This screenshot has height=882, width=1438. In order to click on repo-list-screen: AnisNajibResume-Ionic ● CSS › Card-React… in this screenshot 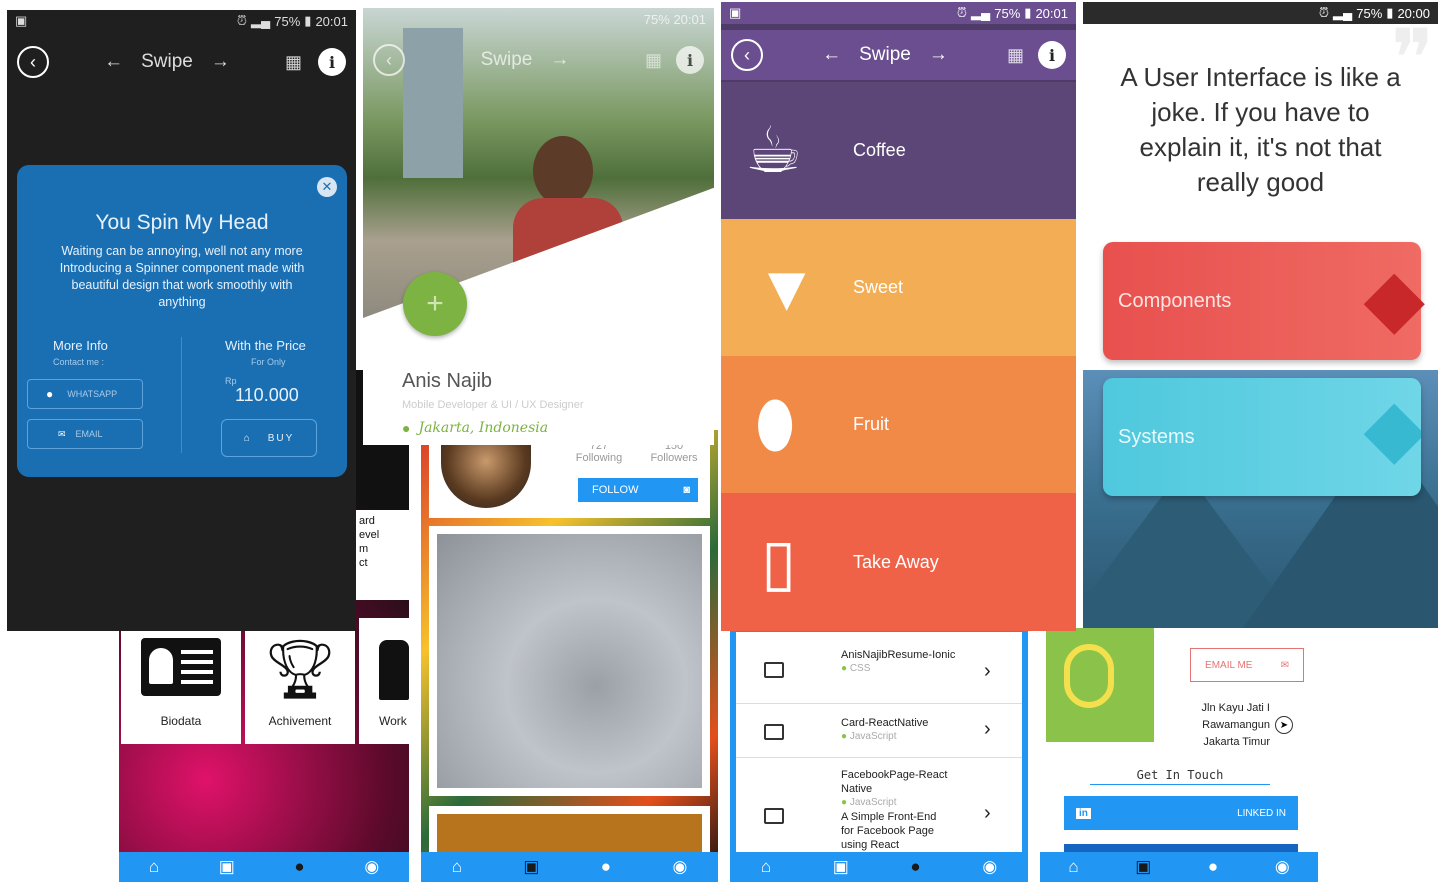, I will do `click(879, 755)`.